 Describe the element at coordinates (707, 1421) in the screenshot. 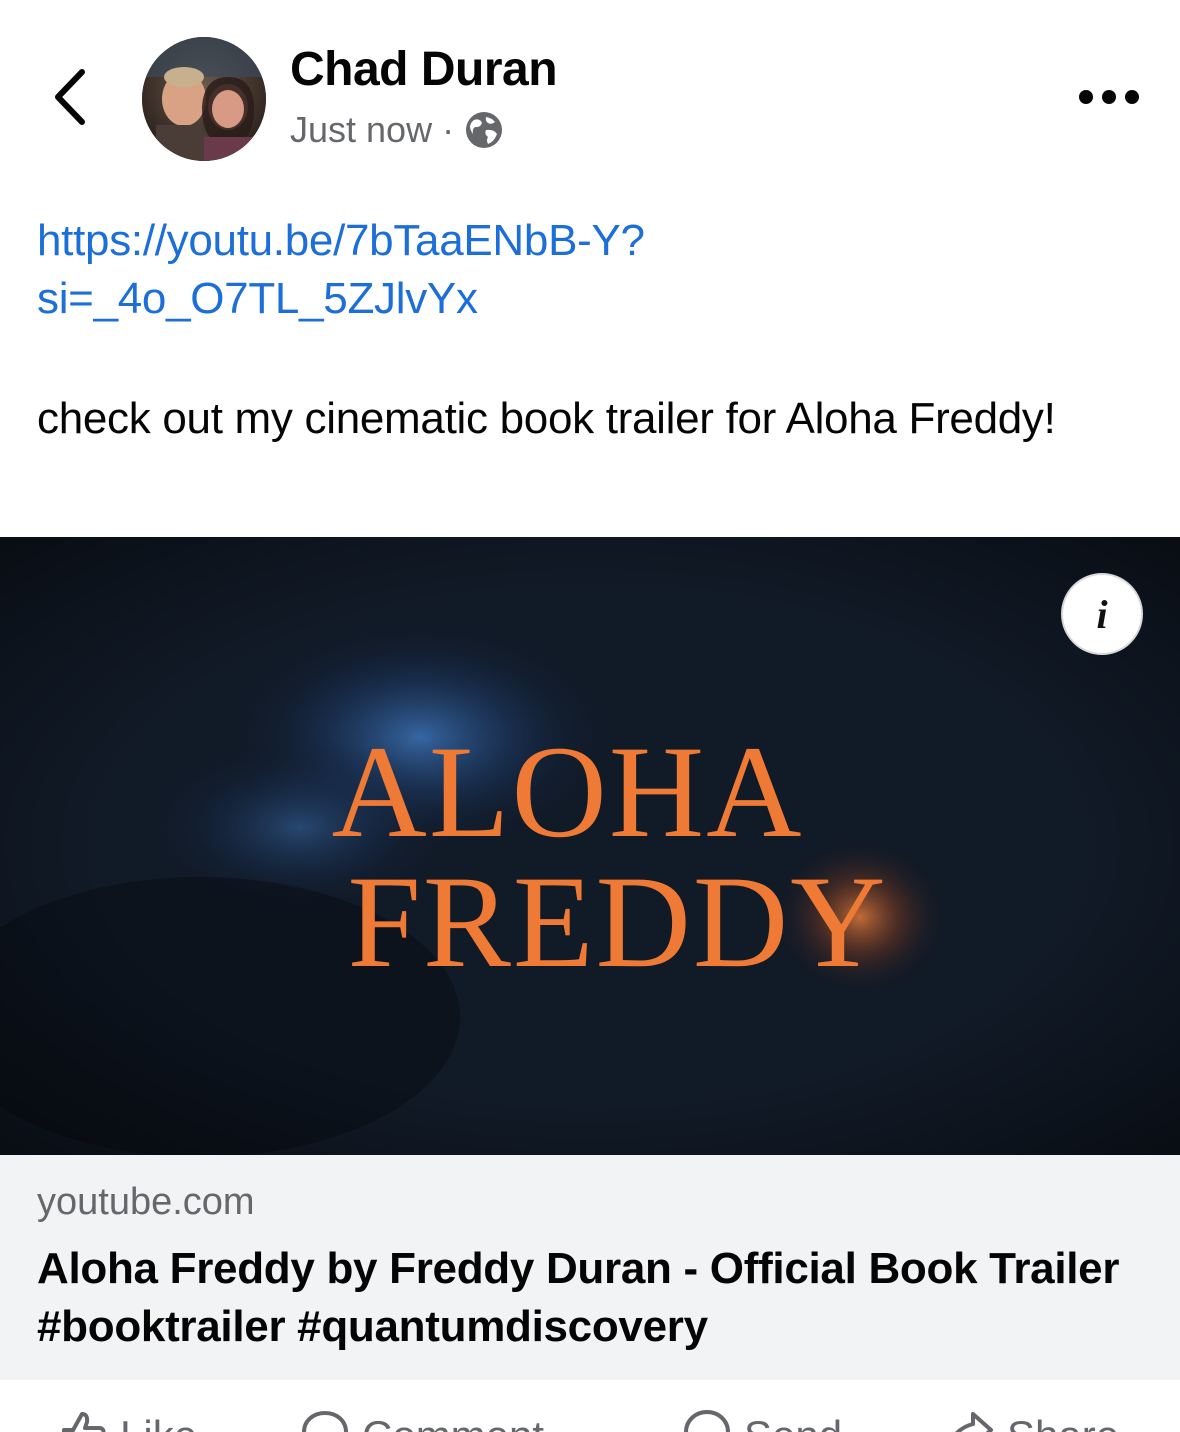

I see `messenger-icon` at that location.